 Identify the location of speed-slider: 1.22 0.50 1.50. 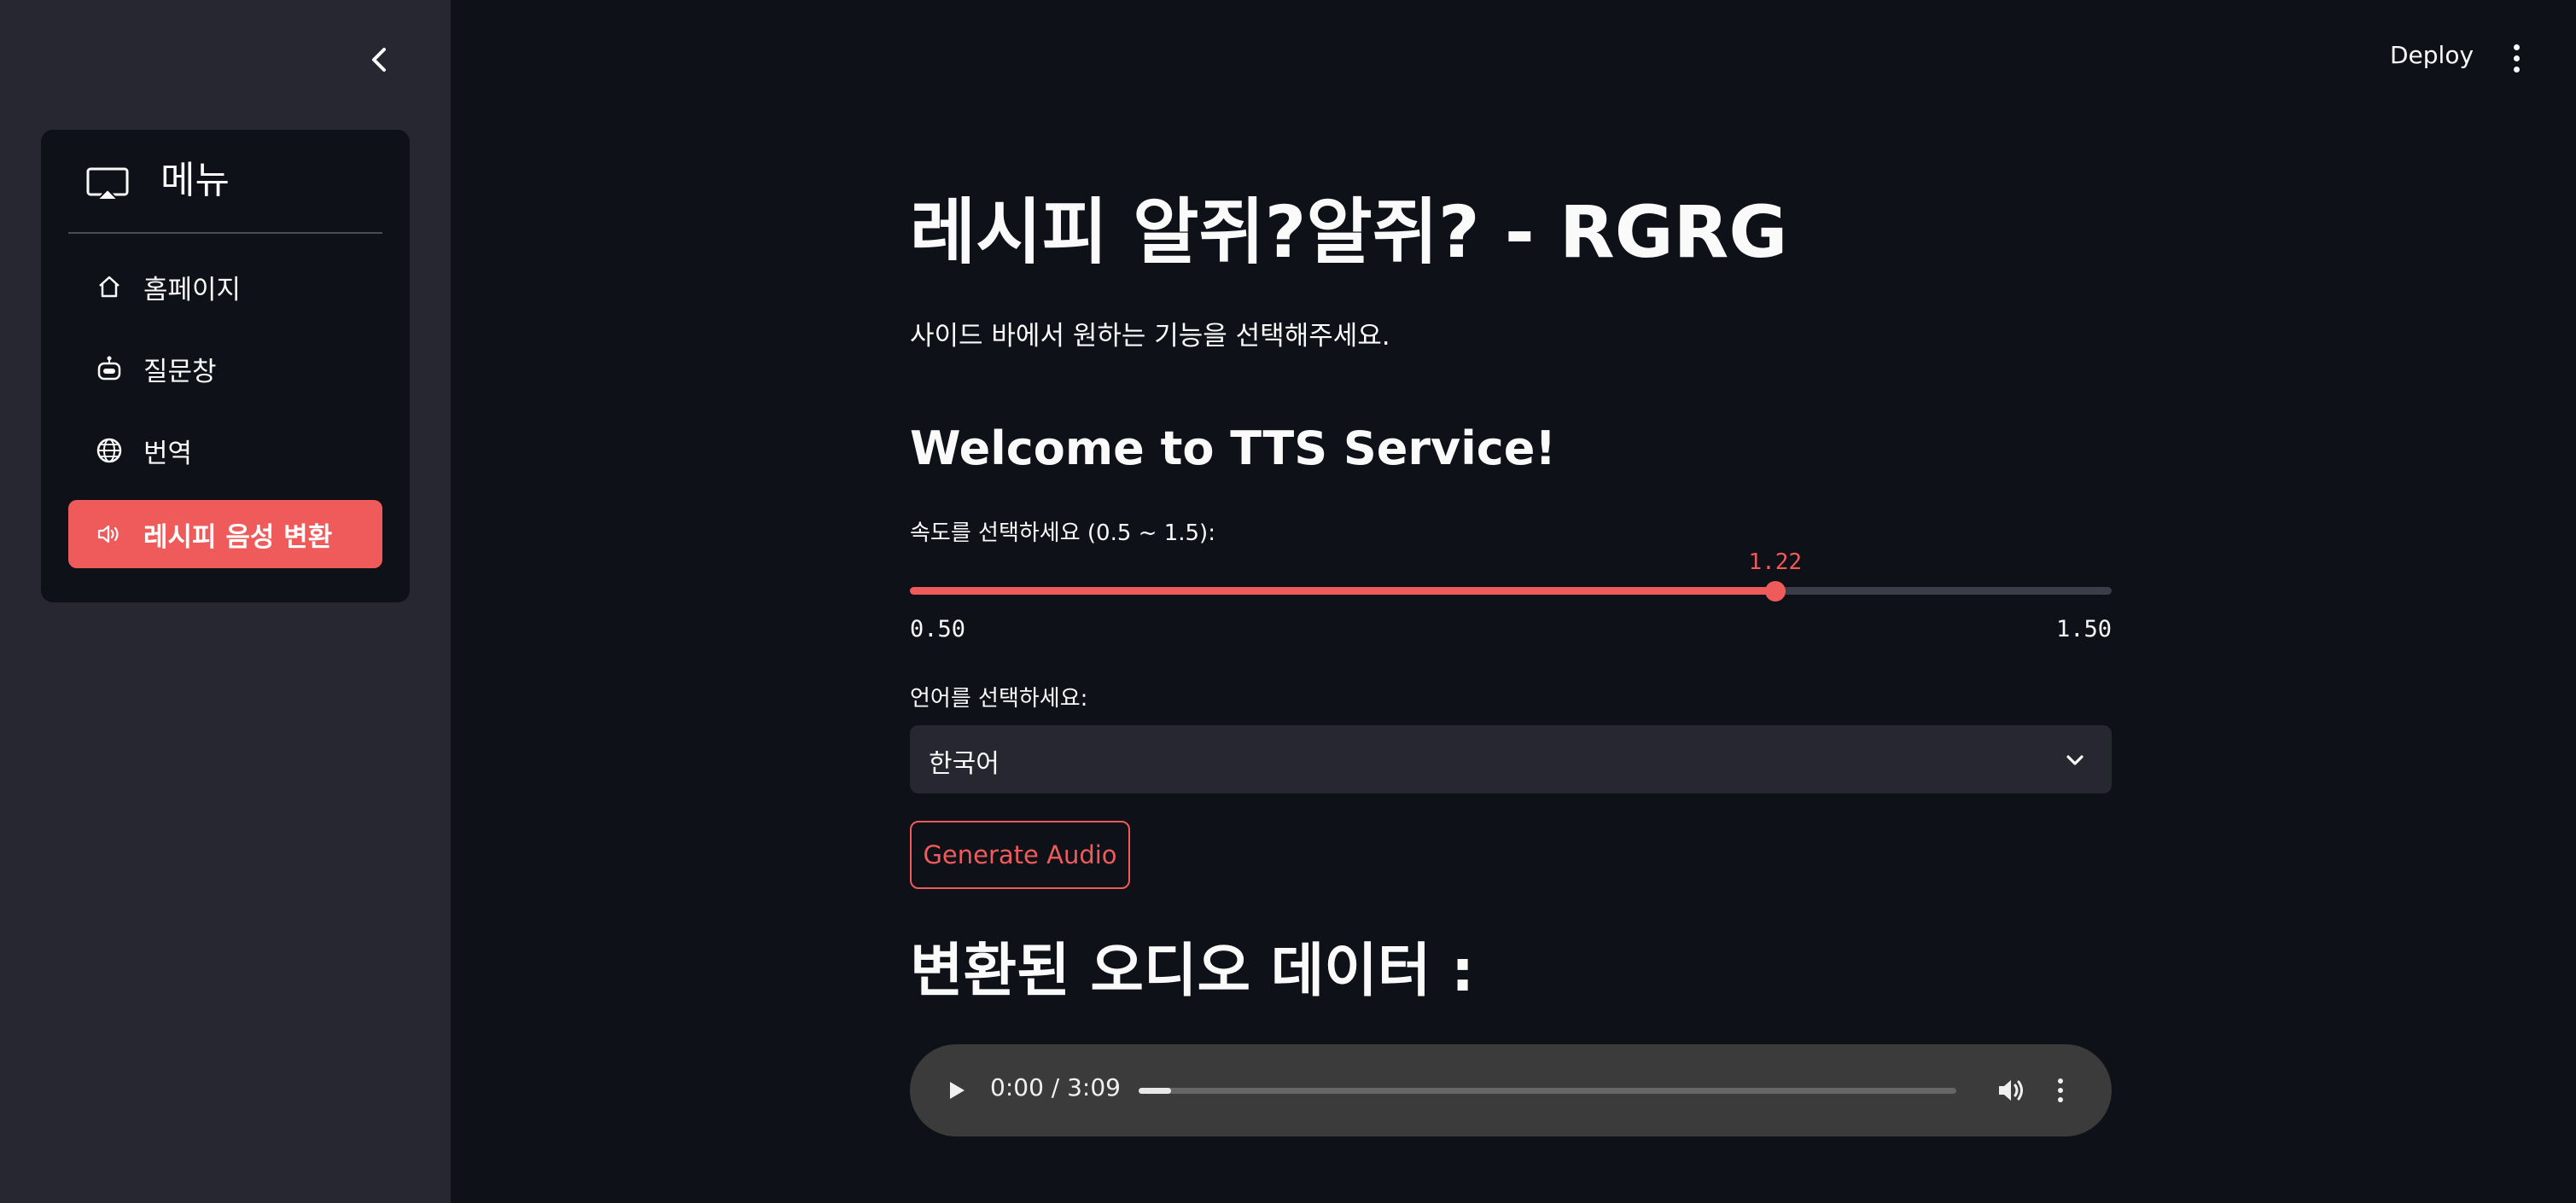
(1511, 597).